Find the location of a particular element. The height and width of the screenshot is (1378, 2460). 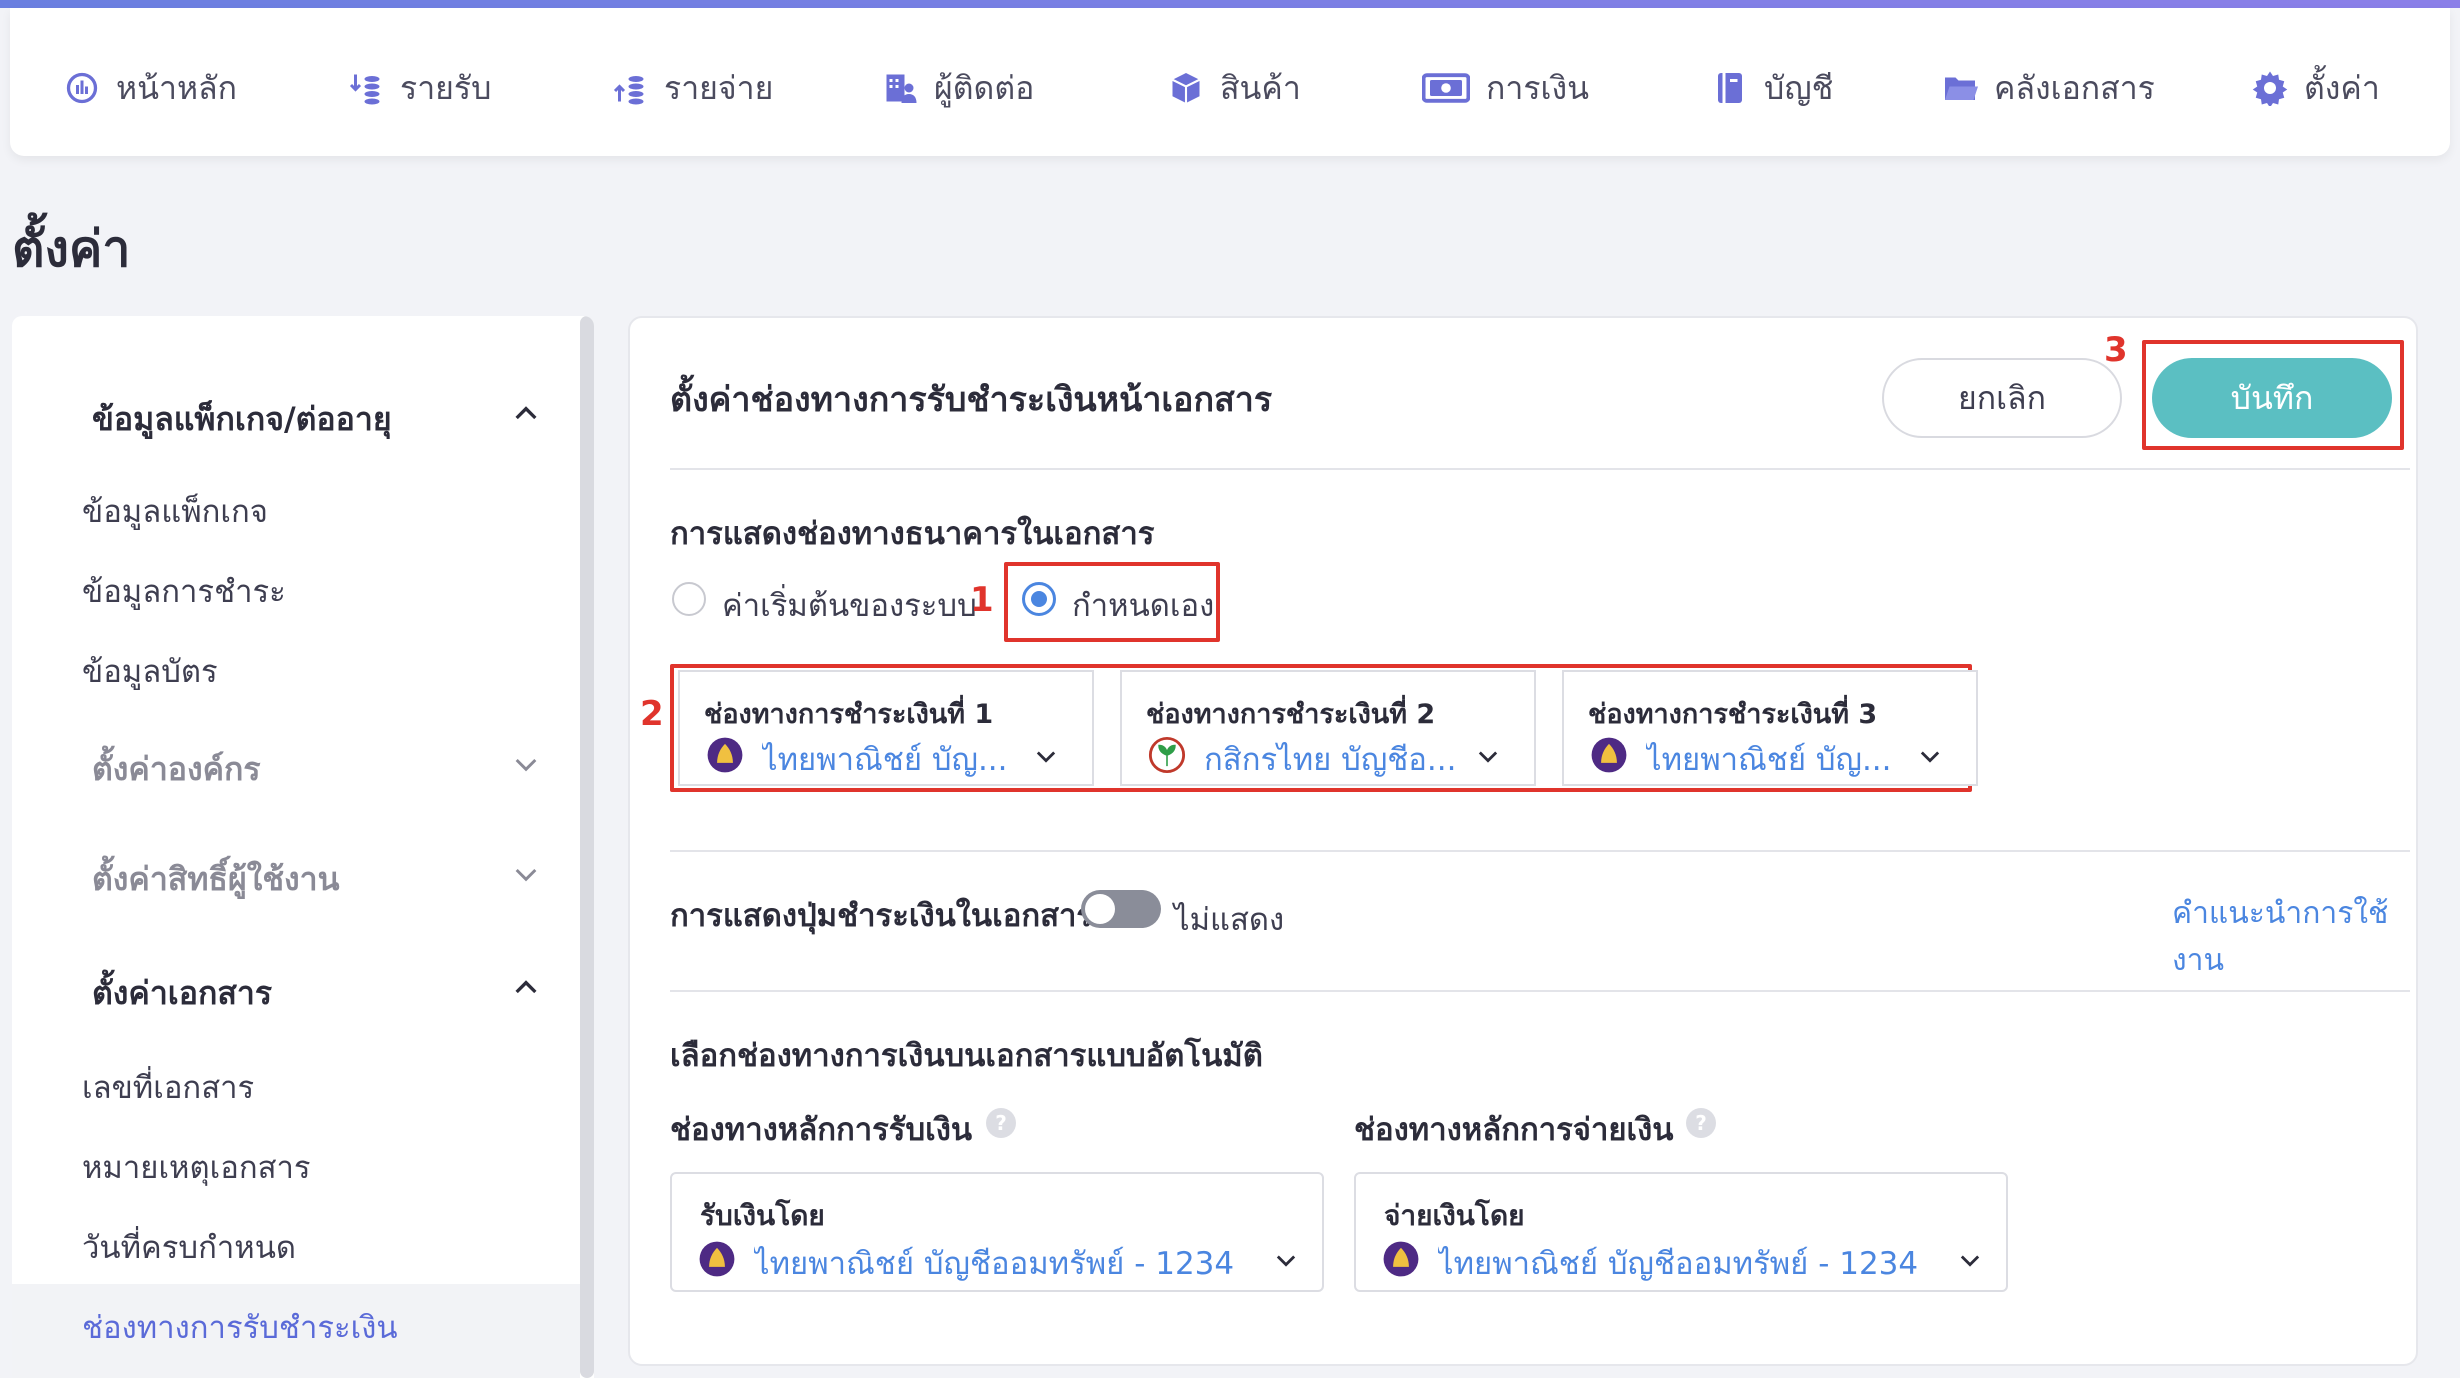

nav-label: ตั้งค่า is located at coordinates (2342, 87).